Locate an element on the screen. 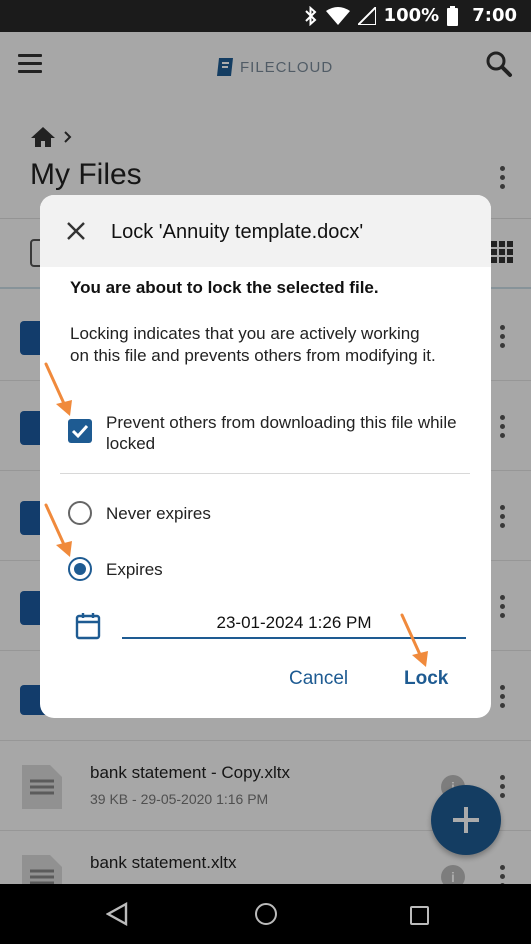 Image resolution: width=531 pixels, height=944 pixels. system-nav-bar is located at coordinates (265, 914).